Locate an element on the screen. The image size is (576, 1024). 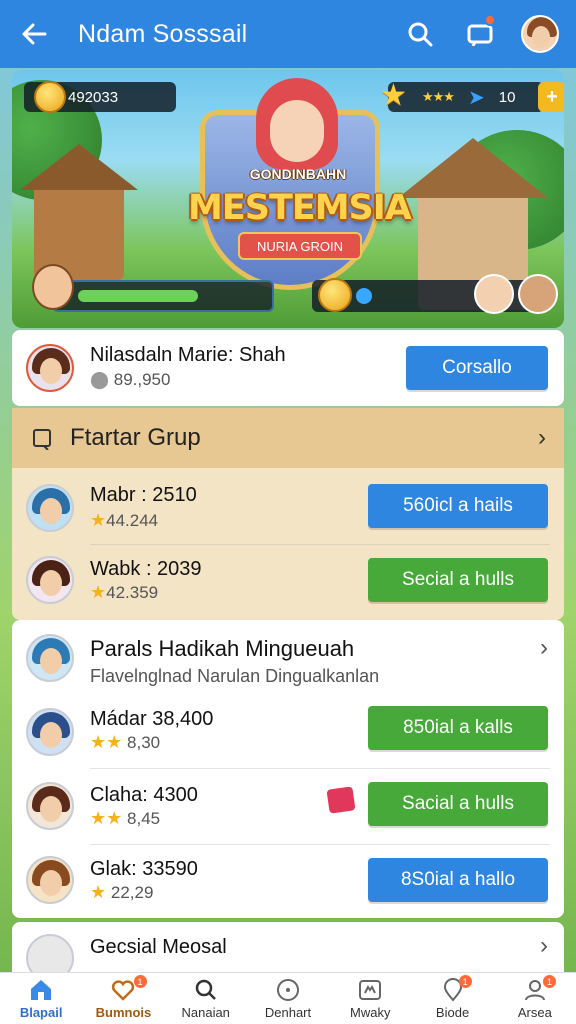
game-subtitle: NURIA GROIN is located at coordinates (300, 246).